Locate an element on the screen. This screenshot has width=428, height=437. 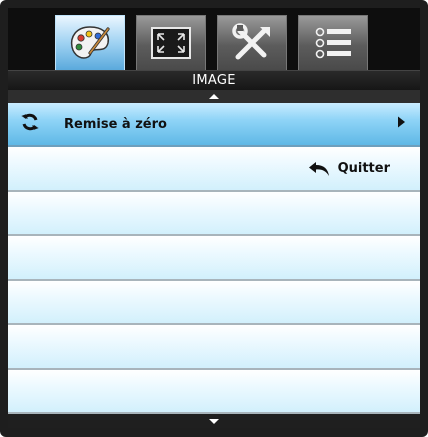
screen-fit-icon is located at coordinates (171, 43).